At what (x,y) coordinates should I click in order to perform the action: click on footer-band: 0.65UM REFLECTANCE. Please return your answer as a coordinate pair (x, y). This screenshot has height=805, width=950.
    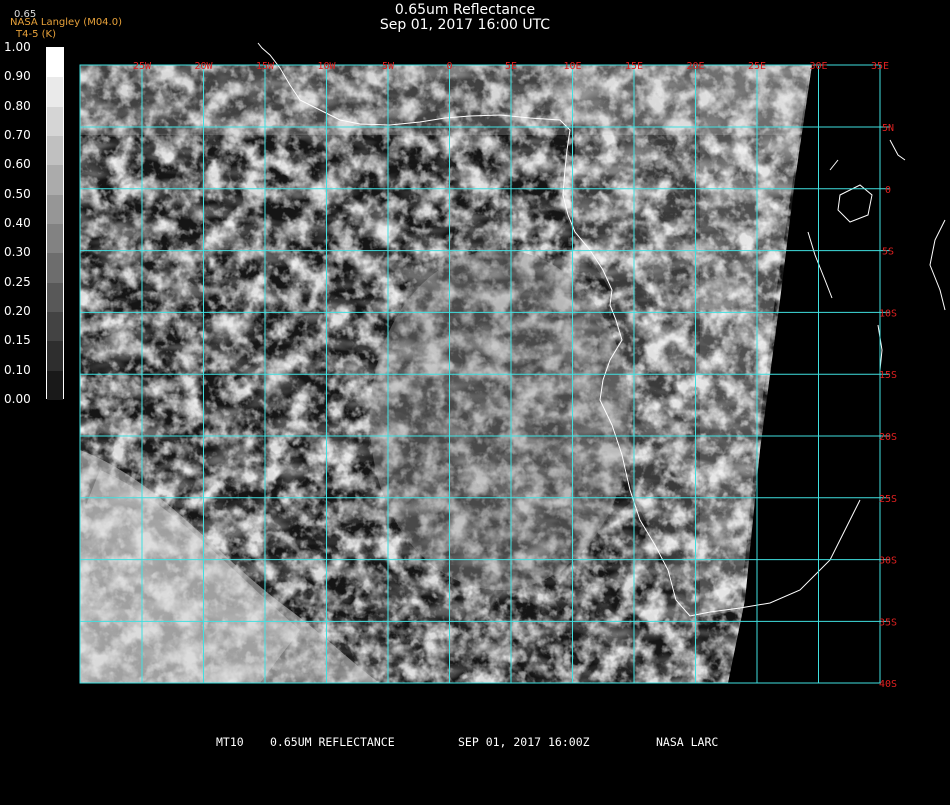
    Looking at the image, I should click on (332, 742).